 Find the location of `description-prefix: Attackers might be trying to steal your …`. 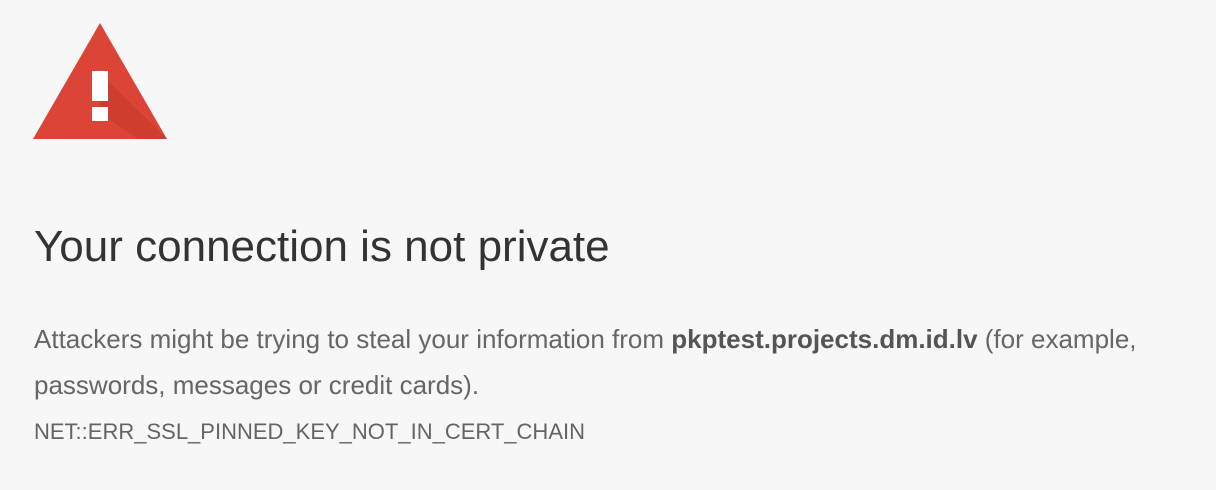

description-prefix: Attackers might be trying to steal your … is located at coordinates (353, 339).